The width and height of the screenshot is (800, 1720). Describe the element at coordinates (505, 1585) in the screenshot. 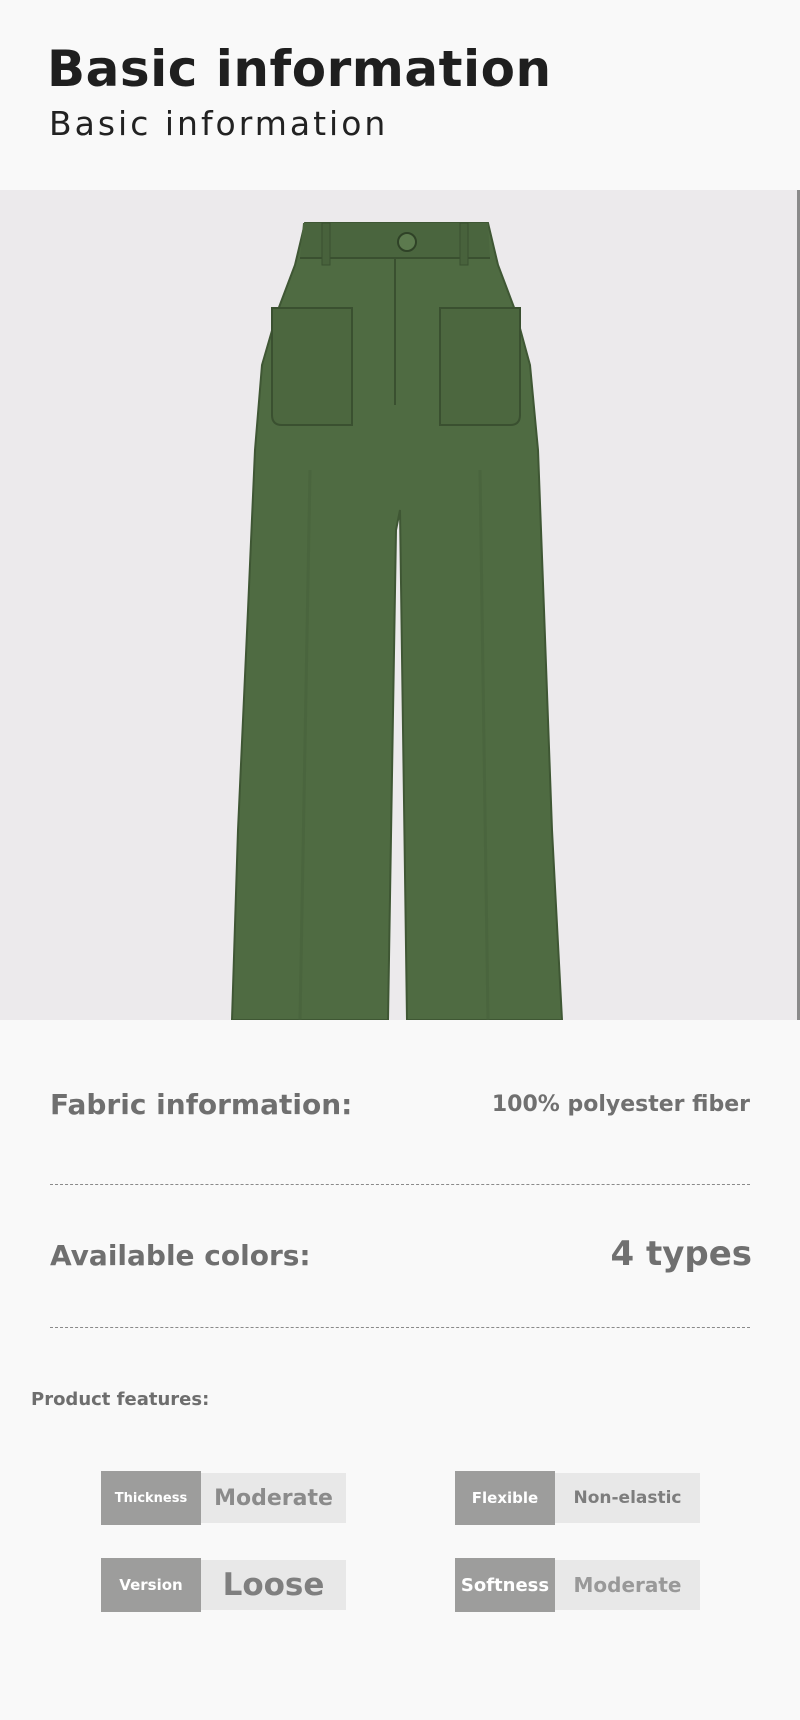

I see `feature-key: Softness` at that location.